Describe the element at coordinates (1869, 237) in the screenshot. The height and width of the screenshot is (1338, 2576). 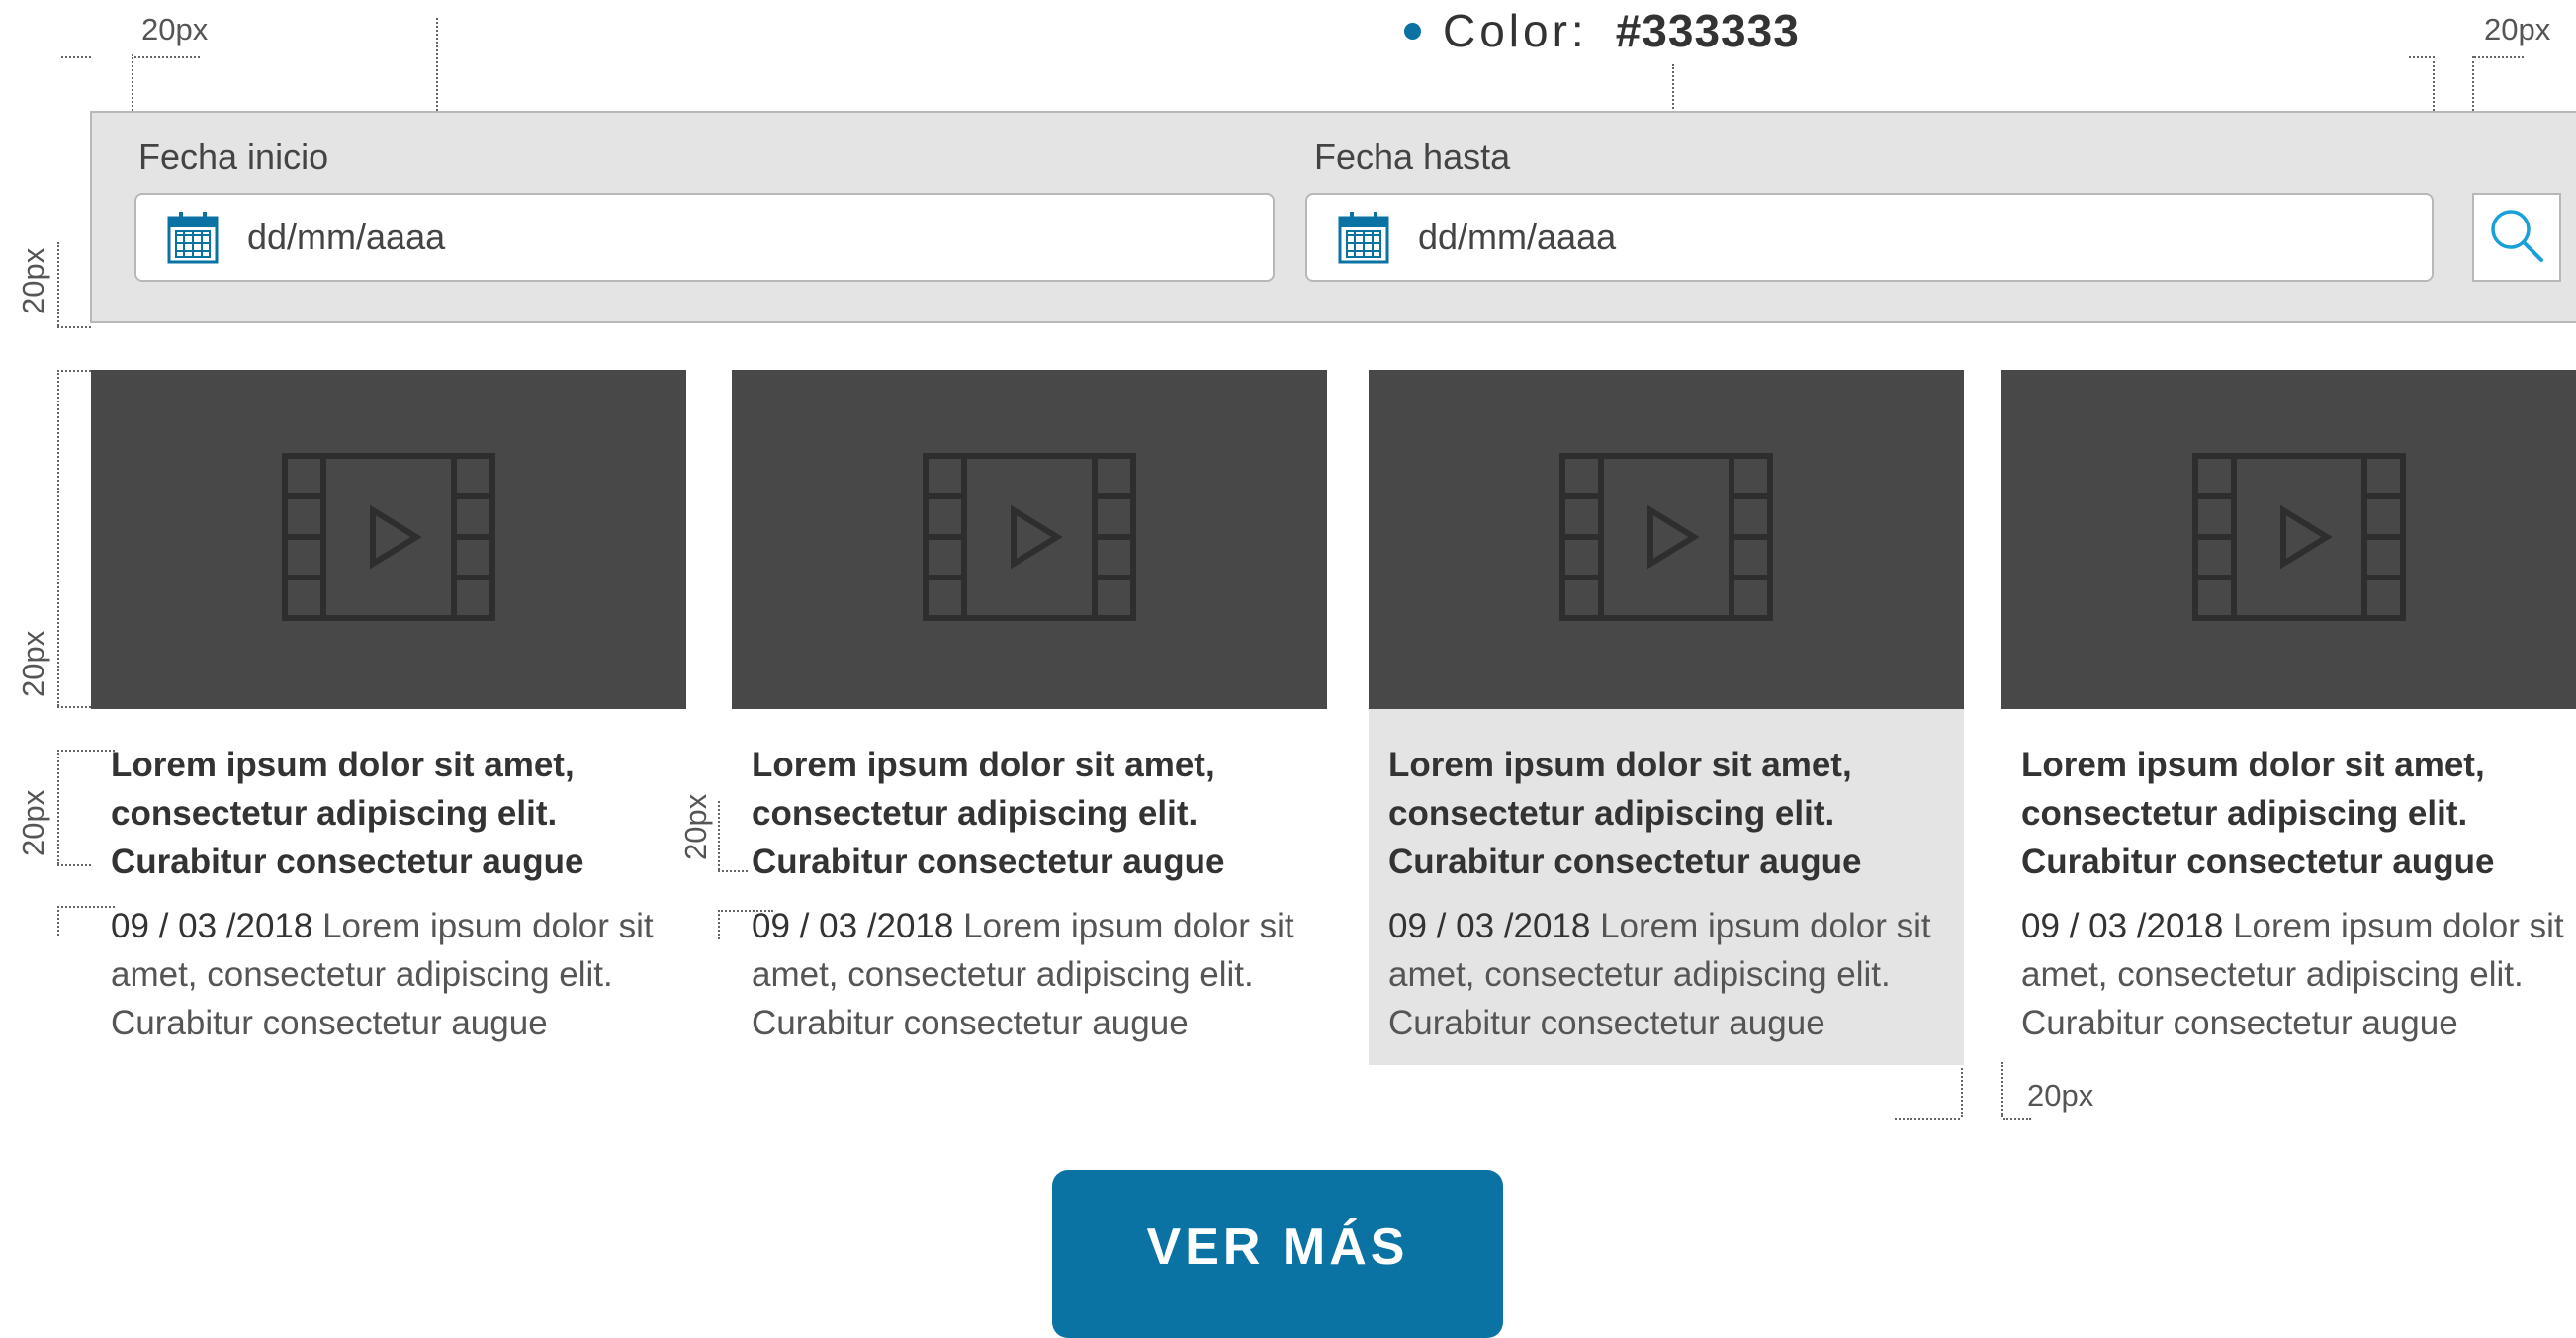
I see `end-date-field: dd/mm/aaaa` at that location.